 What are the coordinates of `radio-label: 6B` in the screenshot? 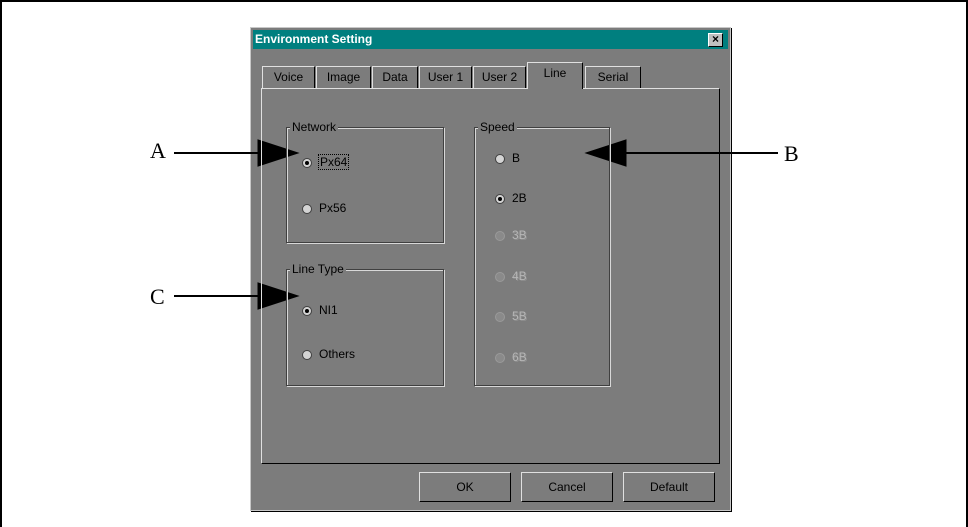 It's located at (519, 357).